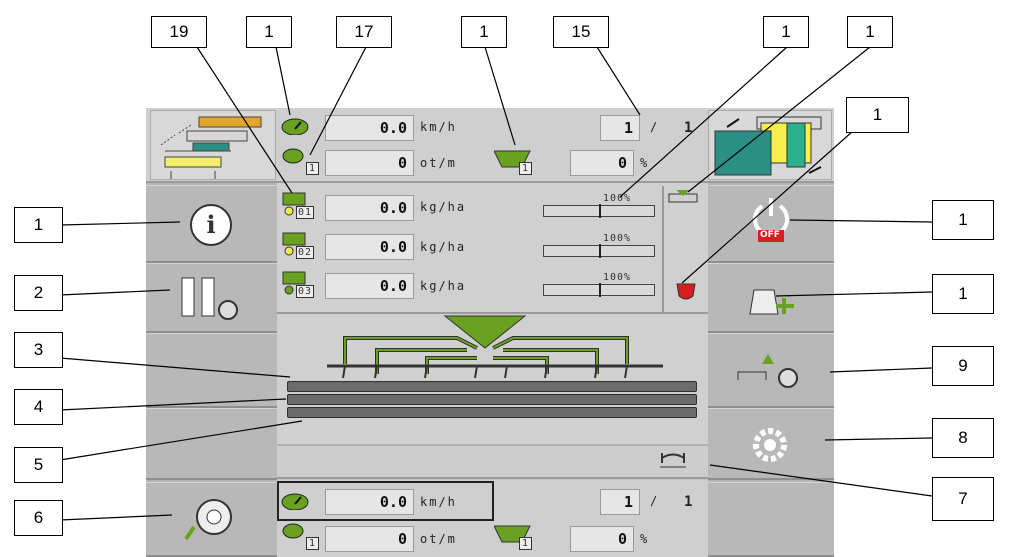  What do you see at coordinates (38, 350) in the screenshot?
I see `callout-left-3: 3` at bounding box center [38, 350].